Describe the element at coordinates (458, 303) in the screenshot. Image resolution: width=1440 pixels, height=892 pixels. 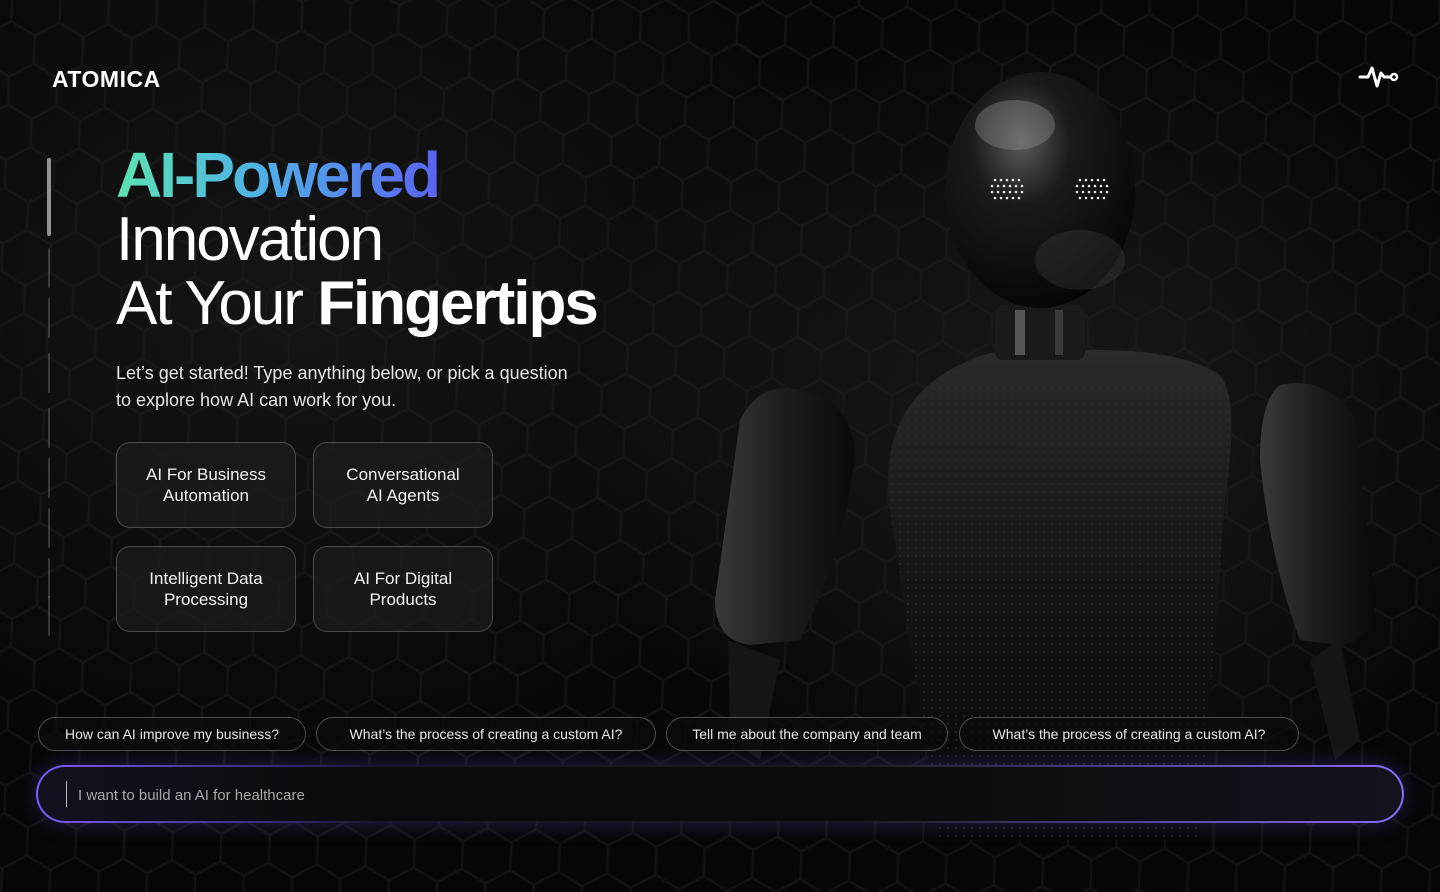
I see `hero-line-3-bold: Fingertips` at that location.